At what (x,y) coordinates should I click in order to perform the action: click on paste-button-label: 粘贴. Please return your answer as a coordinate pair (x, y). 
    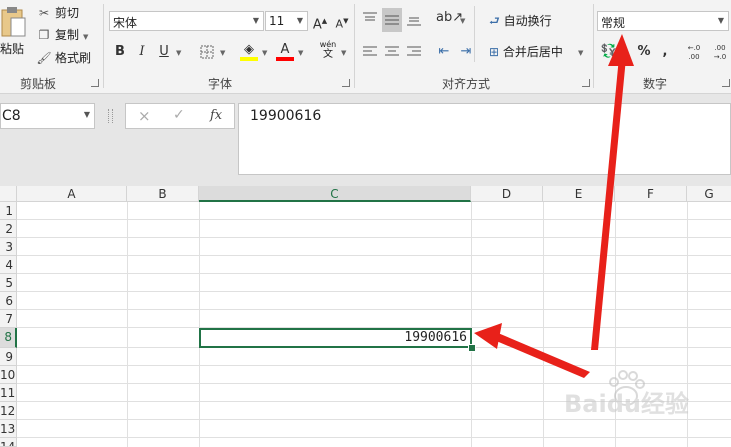
    Looking at the image, I should click on (12, 48).